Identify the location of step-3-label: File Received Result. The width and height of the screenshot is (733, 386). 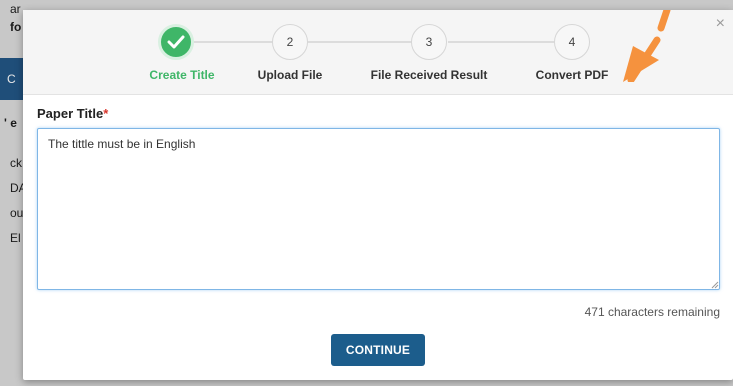
(429, 75).